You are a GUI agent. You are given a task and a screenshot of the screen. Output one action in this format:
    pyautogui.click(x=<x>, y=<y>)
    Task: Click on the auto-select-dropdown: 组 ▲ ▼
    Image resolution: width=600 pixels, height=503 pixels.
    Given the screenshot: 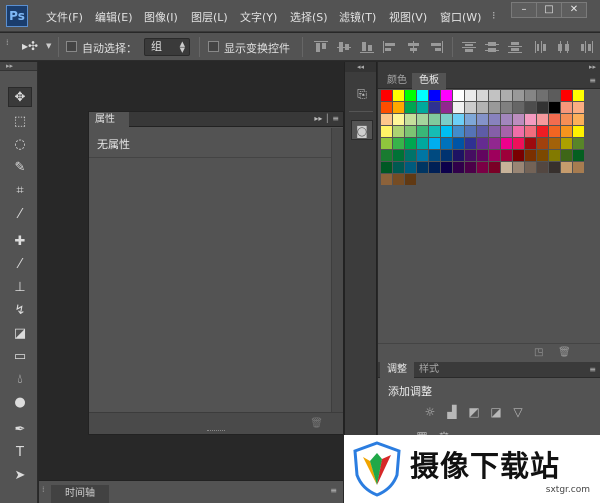 What is the action you would take?
    pyautogui.click(x=167, y=47)
    